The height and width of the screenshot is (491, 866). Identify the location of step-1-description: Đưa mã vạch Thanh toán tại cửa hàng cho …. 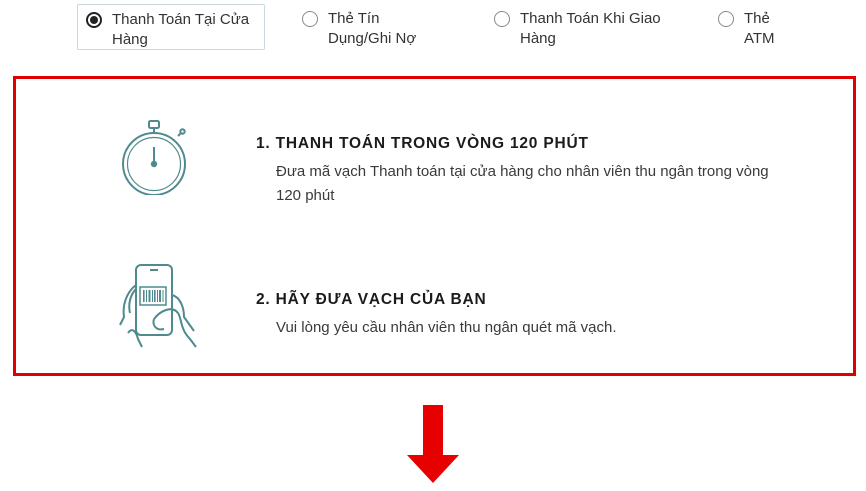
(522, 183).